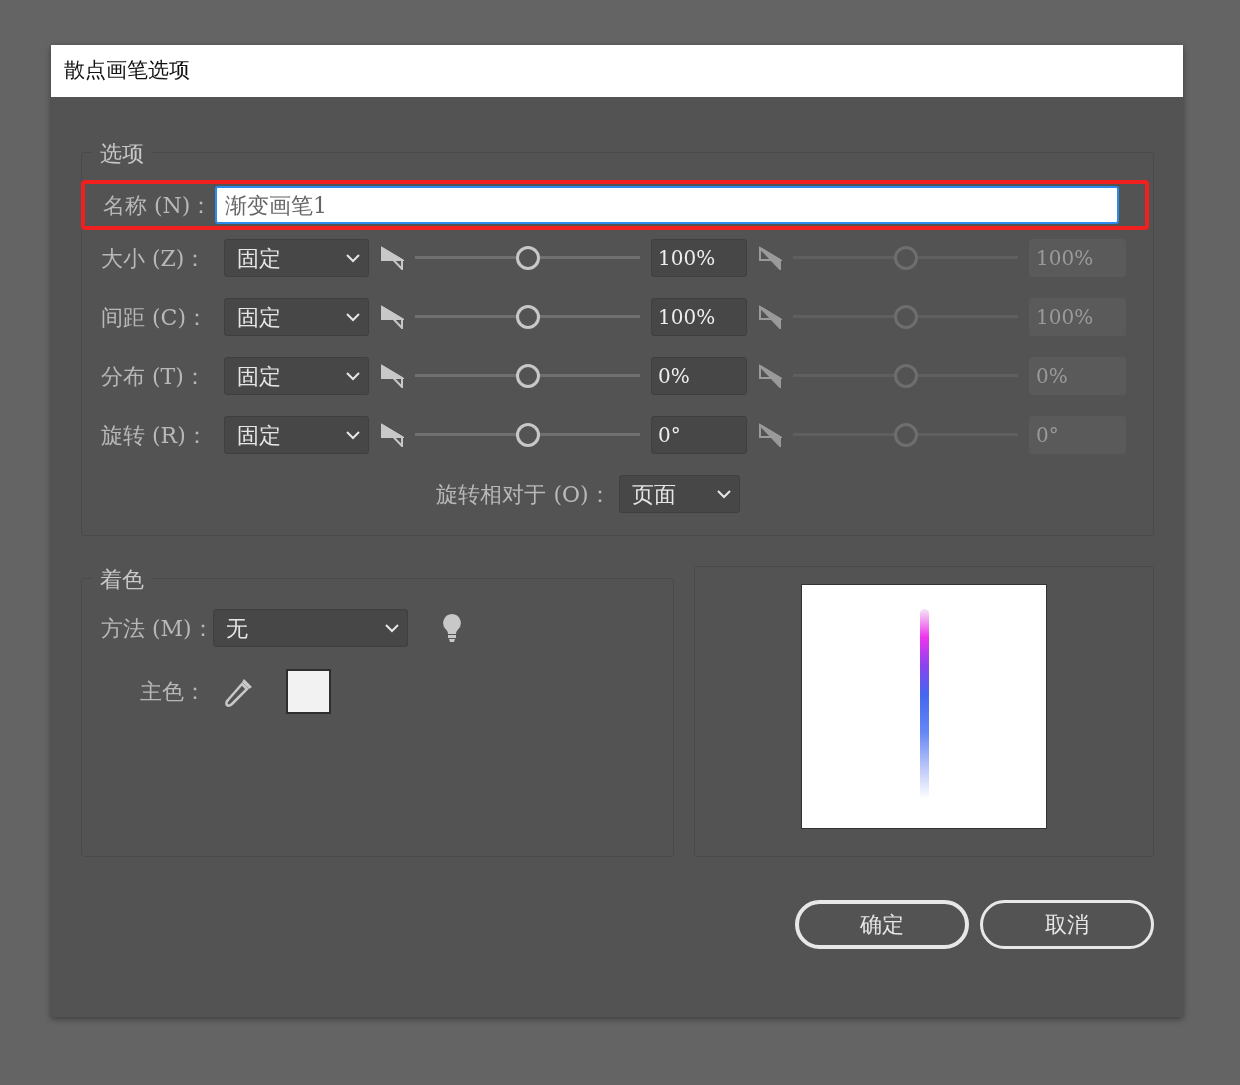  I want to click on cancel-button: 取消, so click(1067, 924).